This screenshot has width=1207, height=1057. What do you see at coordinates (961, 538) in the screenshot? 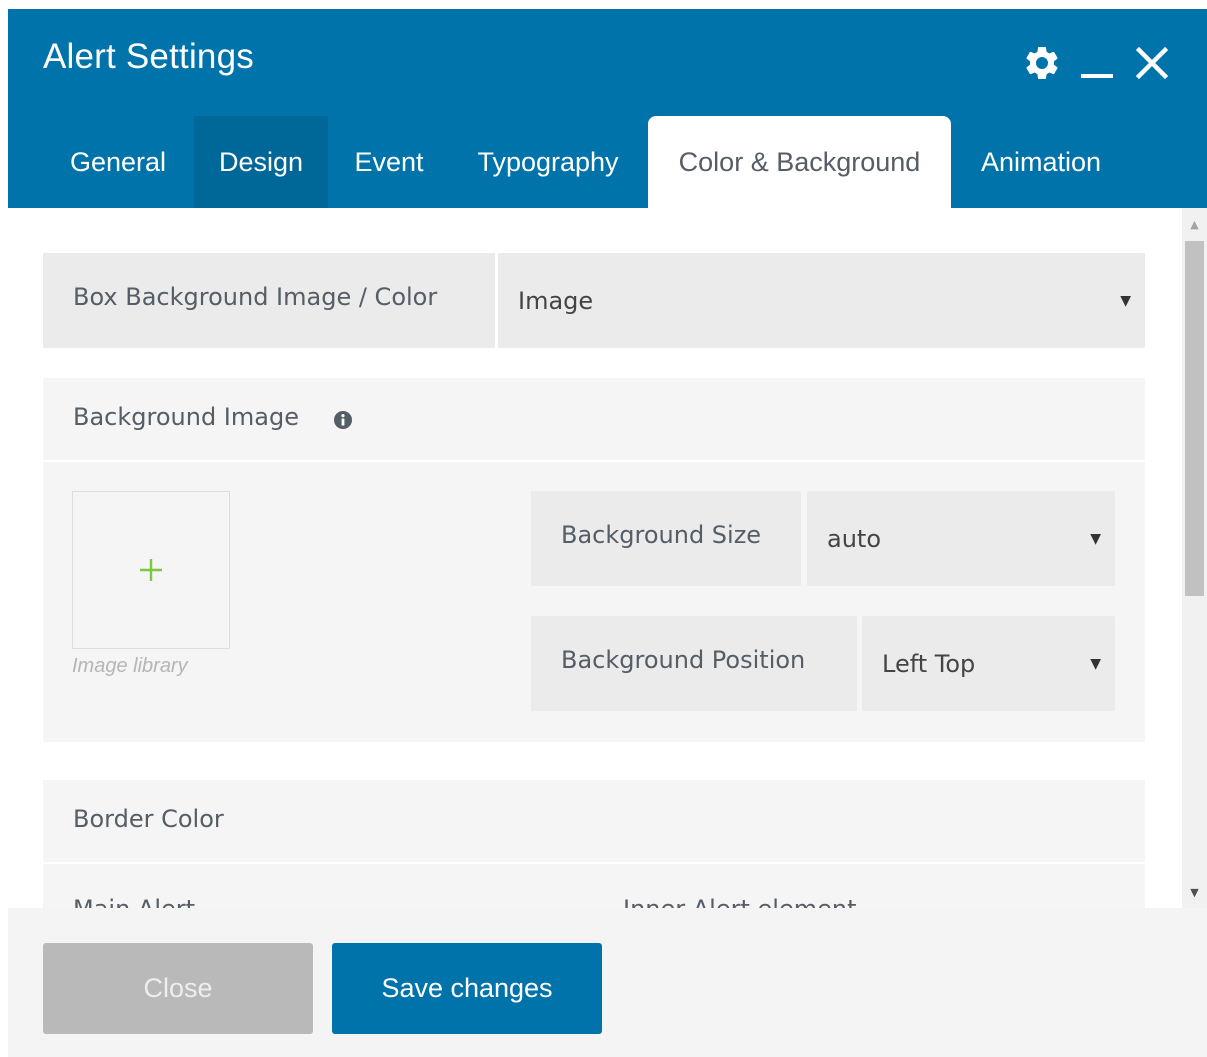
I see `bg-size-select: auto ▼` at bounding box center [961, 538].